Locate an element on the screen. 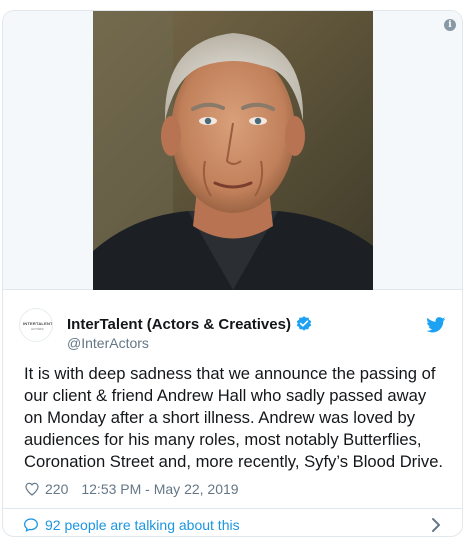 The height and width of the screenshot is (545, 465). tweet-meta: 220 12:53 PM - May 22, 2019 is located at coordinates (131, 489).